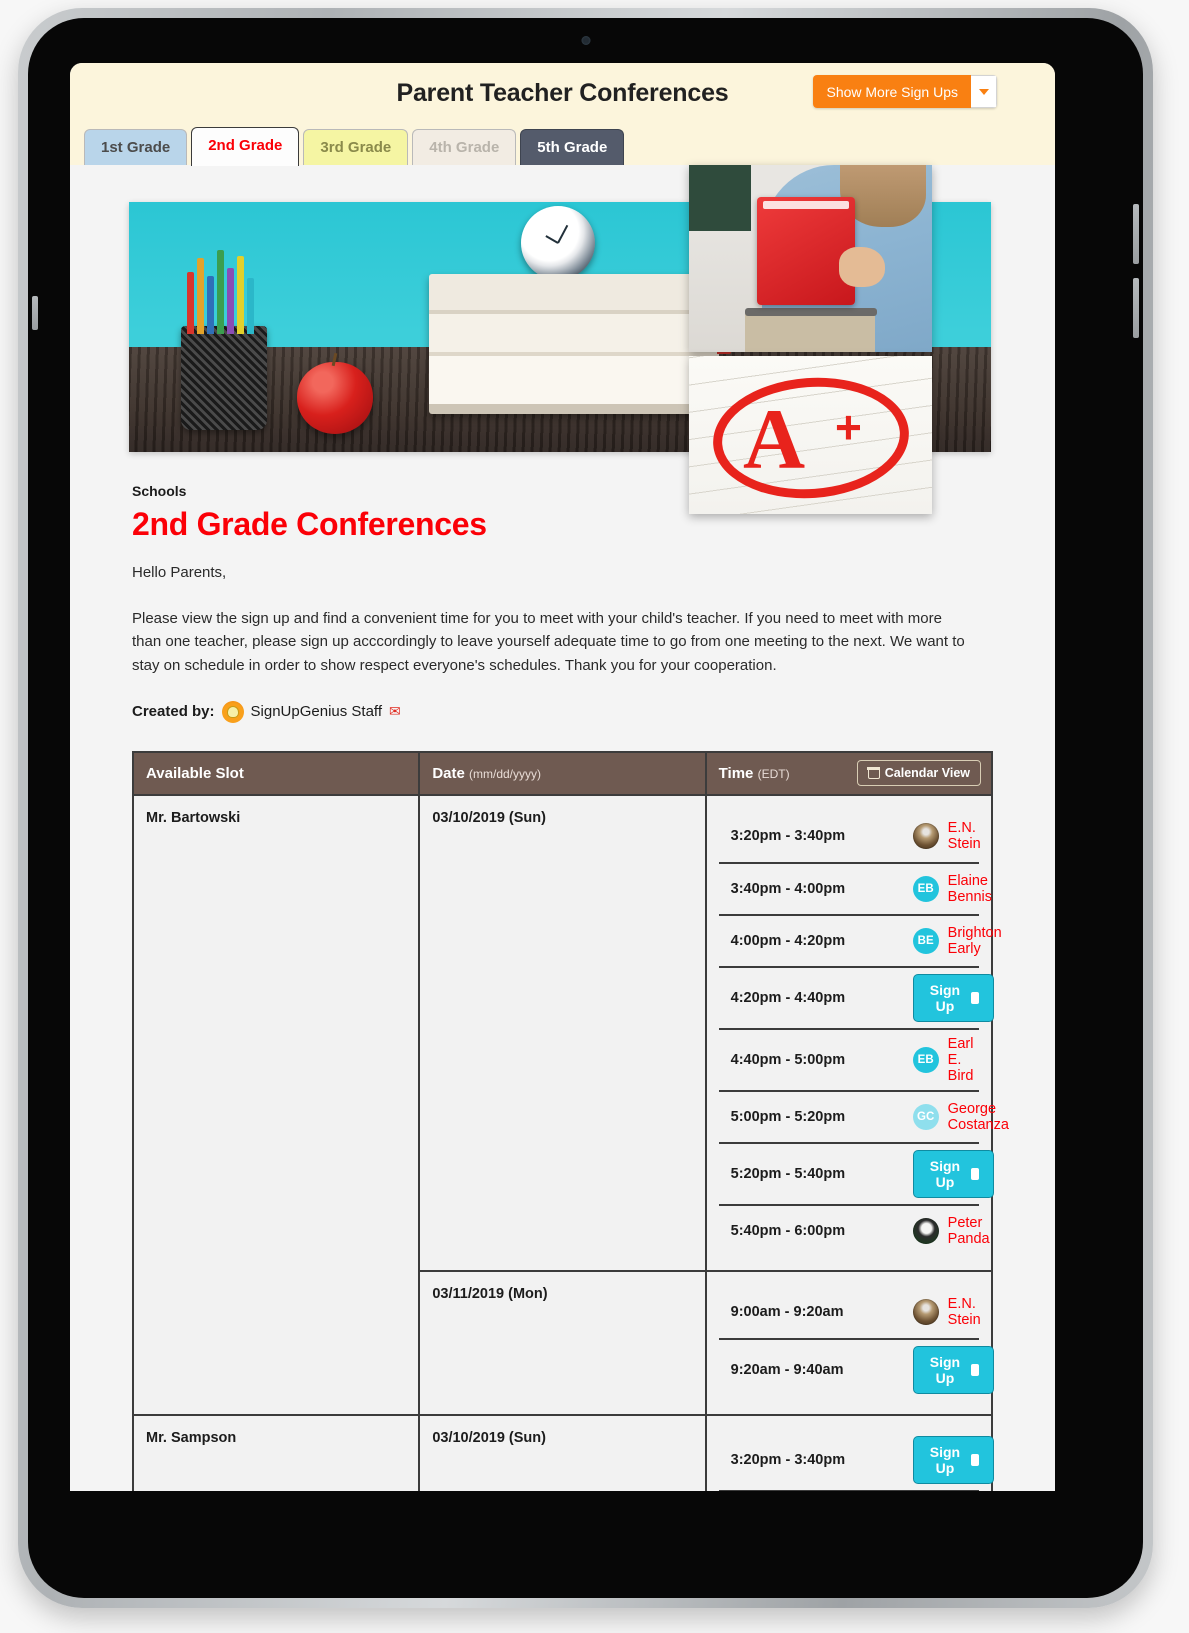  What do you see at coordinates (35, 313) in the screenshot?
I see `power-button` at bounding box center [35, 313].